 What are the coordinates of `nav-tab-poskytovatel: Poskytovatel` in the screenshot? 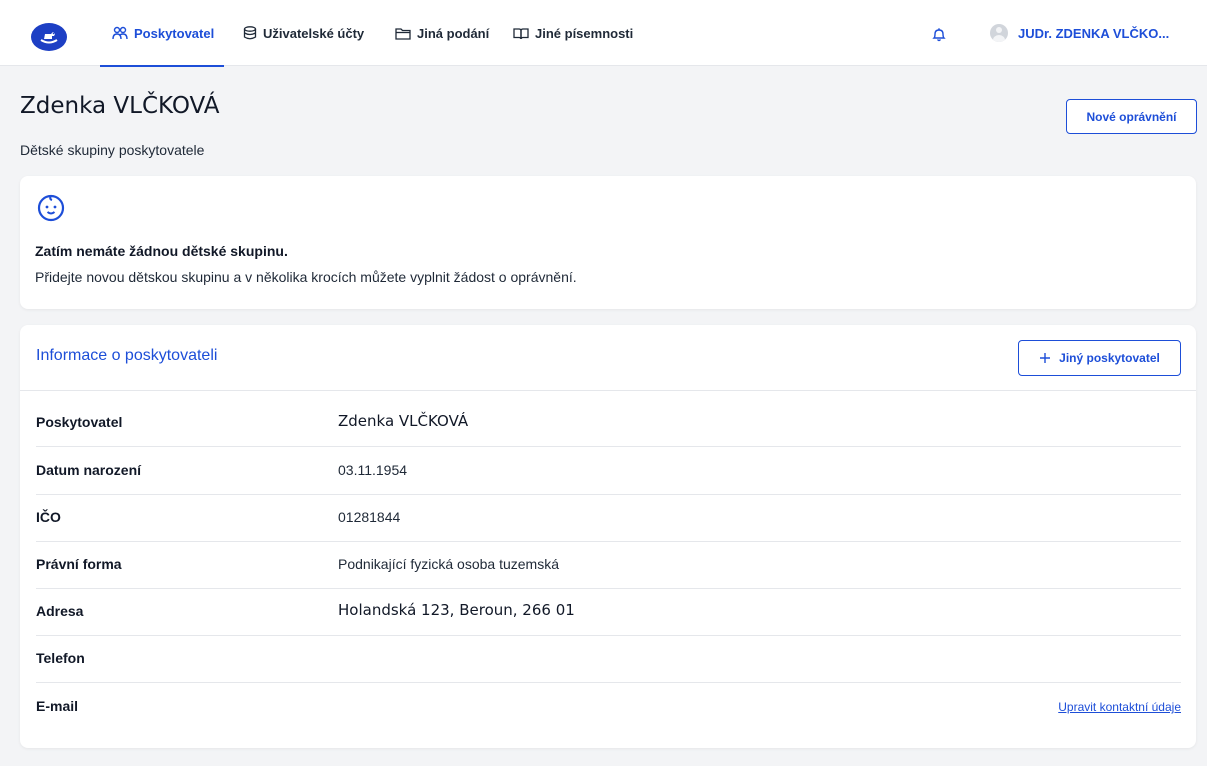 It's located at (162, 33).